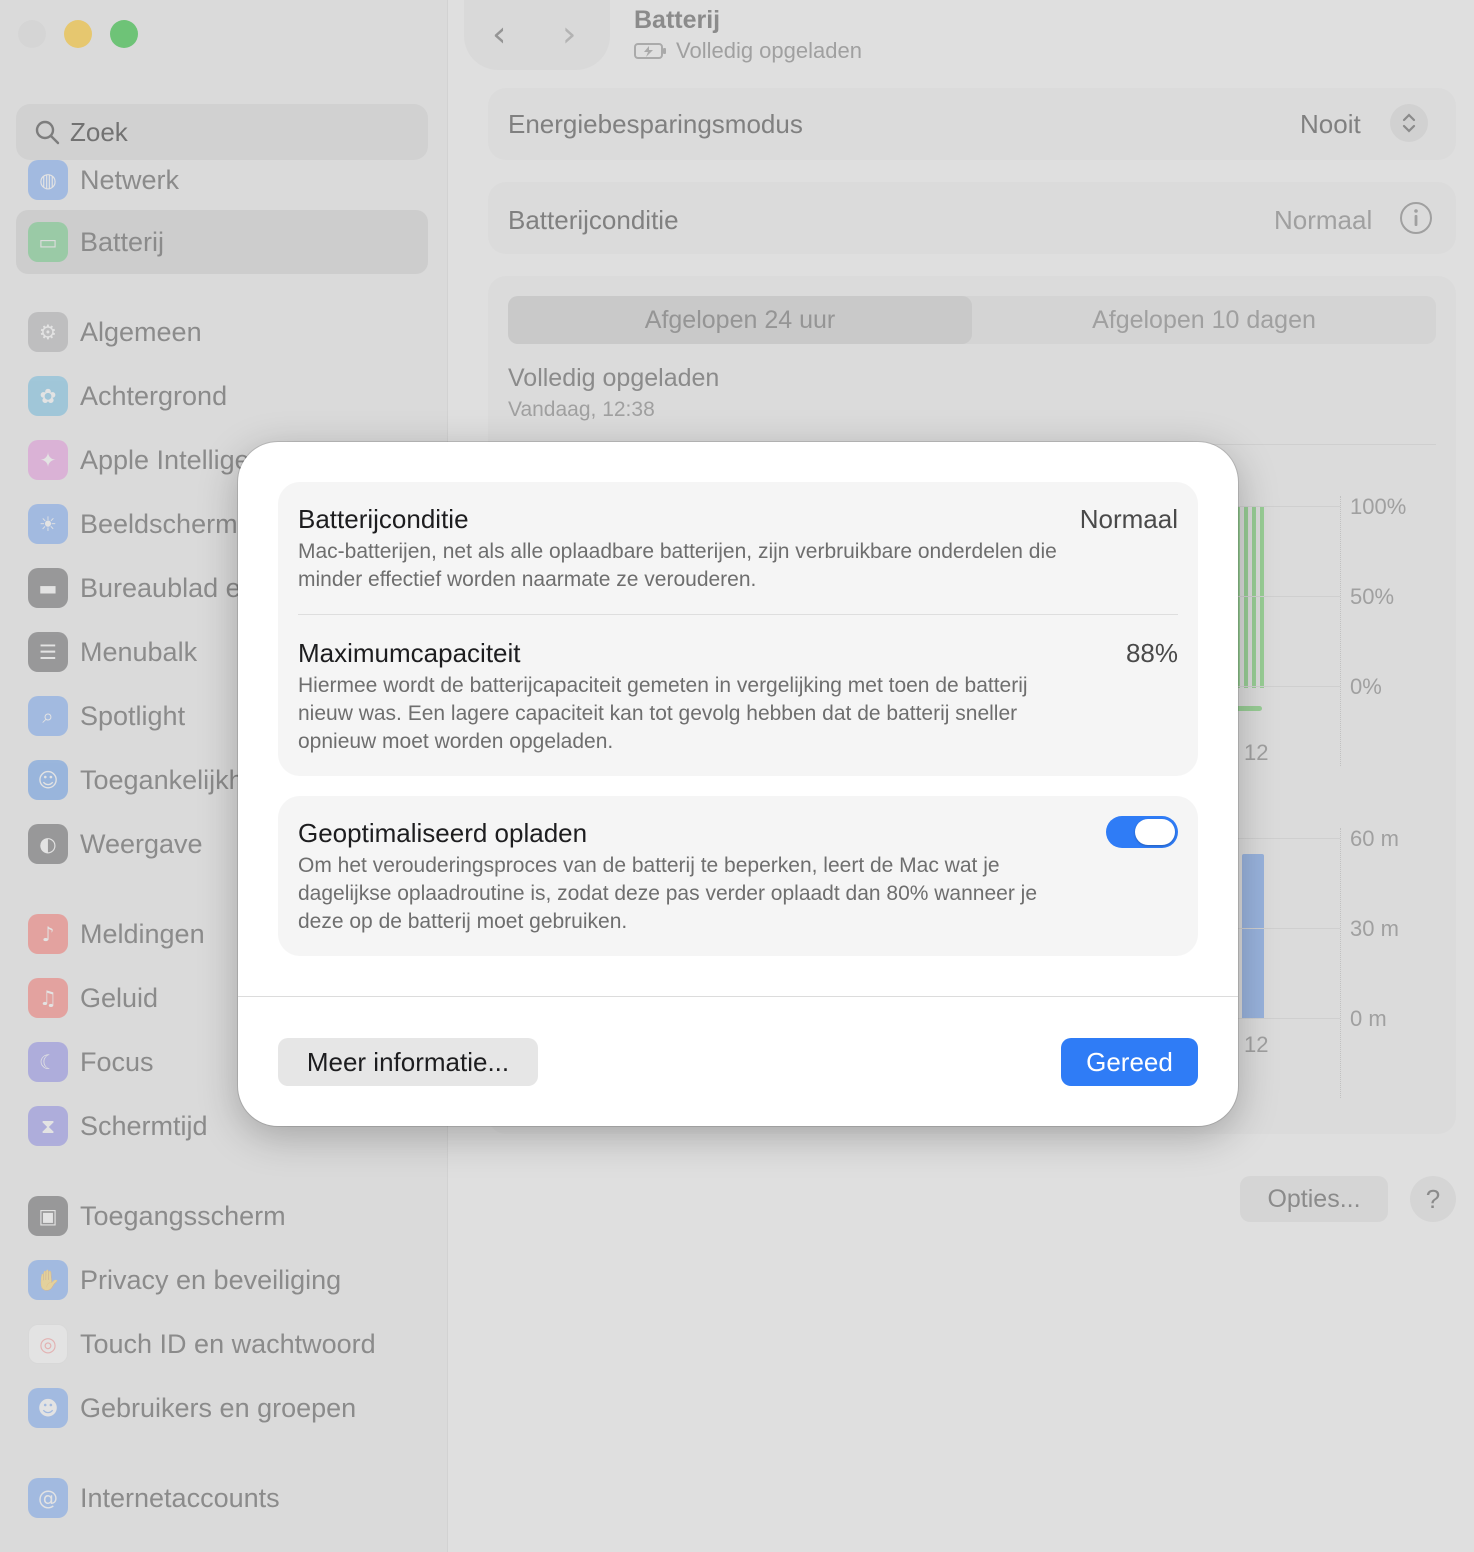 The width and height of the screenshot is (1474, 1552). Describe the element at coordinates (443, 833) in the screenshot. I see `optimized-charging-title: Geoptimaliseerd opladen` at that location.